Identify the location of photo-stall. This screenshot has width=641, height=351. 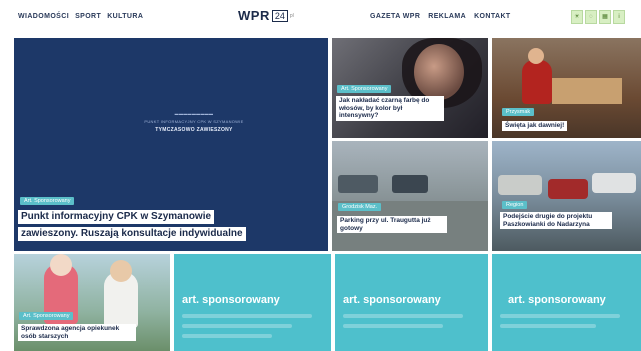
(587, 91).